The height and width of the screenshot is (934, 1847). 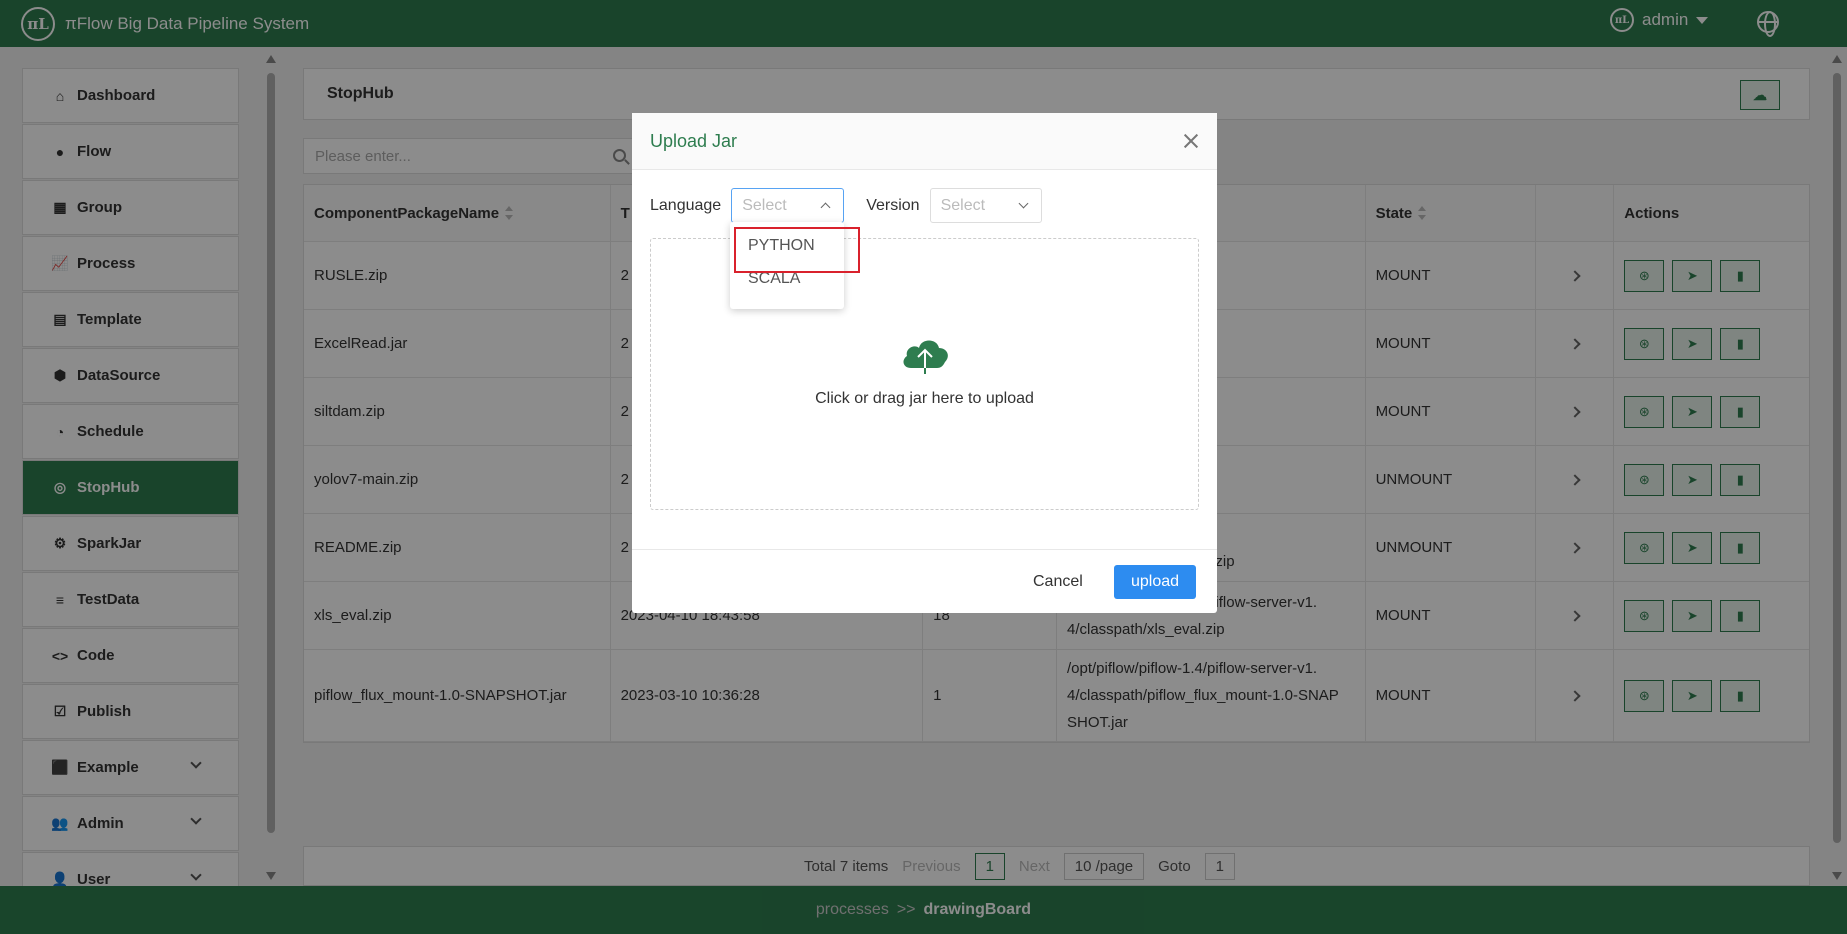 What do you see at coordinates (924, 581) in the screenshot?
I see `modal-footer: Cancel upload` at bounding box center [924, 581].